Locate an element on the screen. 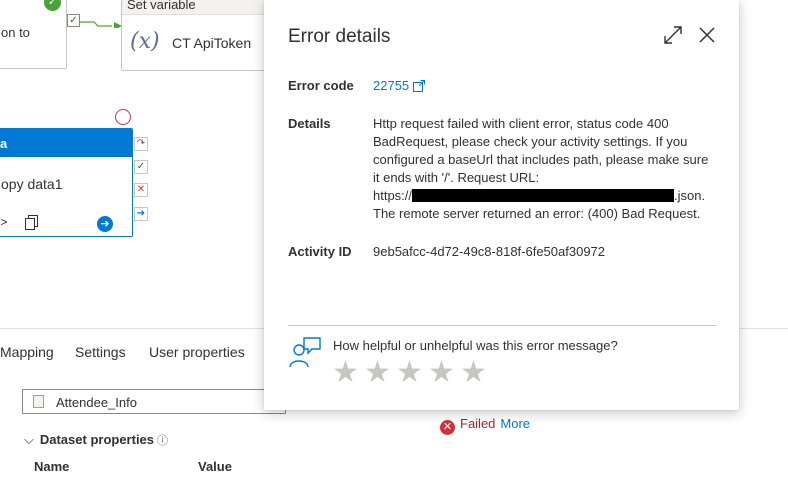 The image size is (788, 484). activity-id-value: 9eb5afcc-4d72-49c8-818f-6fe50af30972 is located at coordinates (489, 251).